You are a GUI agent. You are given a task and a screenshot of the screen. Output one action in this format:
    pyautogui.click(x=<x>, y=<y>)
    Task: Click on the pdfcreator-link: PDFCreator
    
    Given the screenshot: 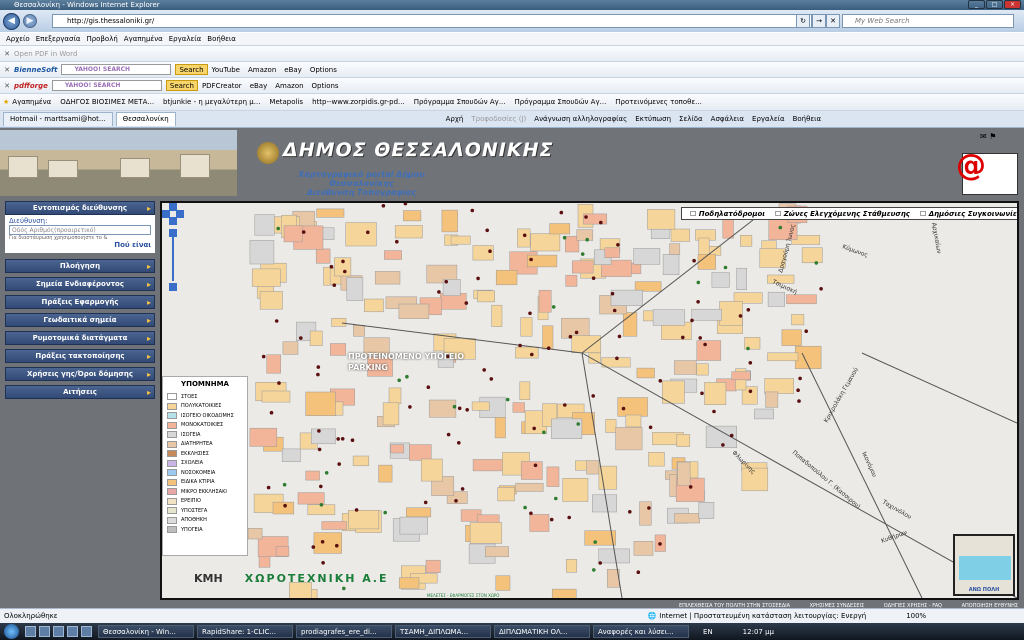 What is the action you would take?
    pyautogui.click(x=222, y=86)
    